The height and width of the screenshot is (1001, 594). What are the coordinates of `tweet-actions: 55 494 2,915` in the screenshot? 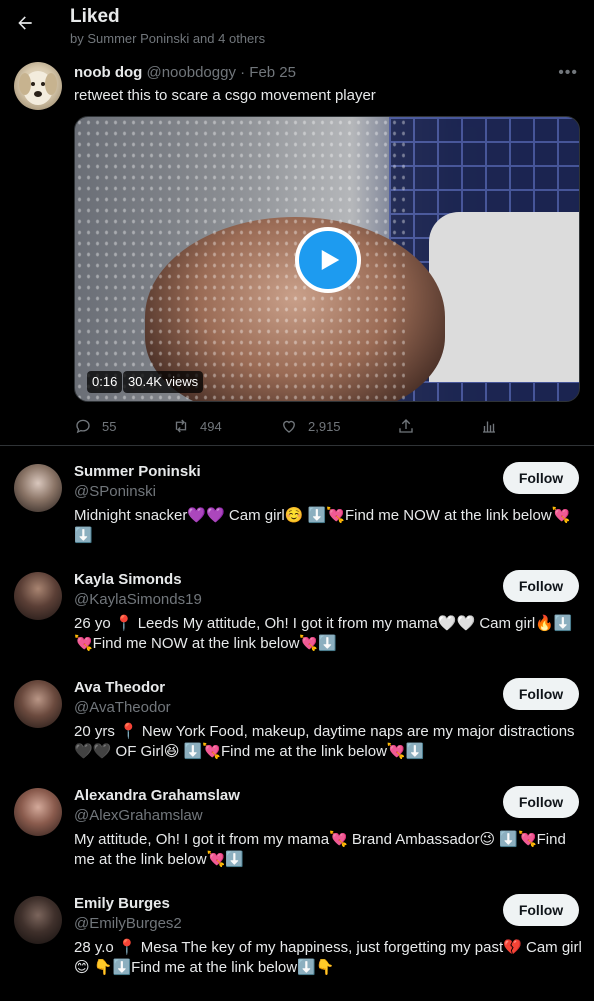 It's located at (324, 426).